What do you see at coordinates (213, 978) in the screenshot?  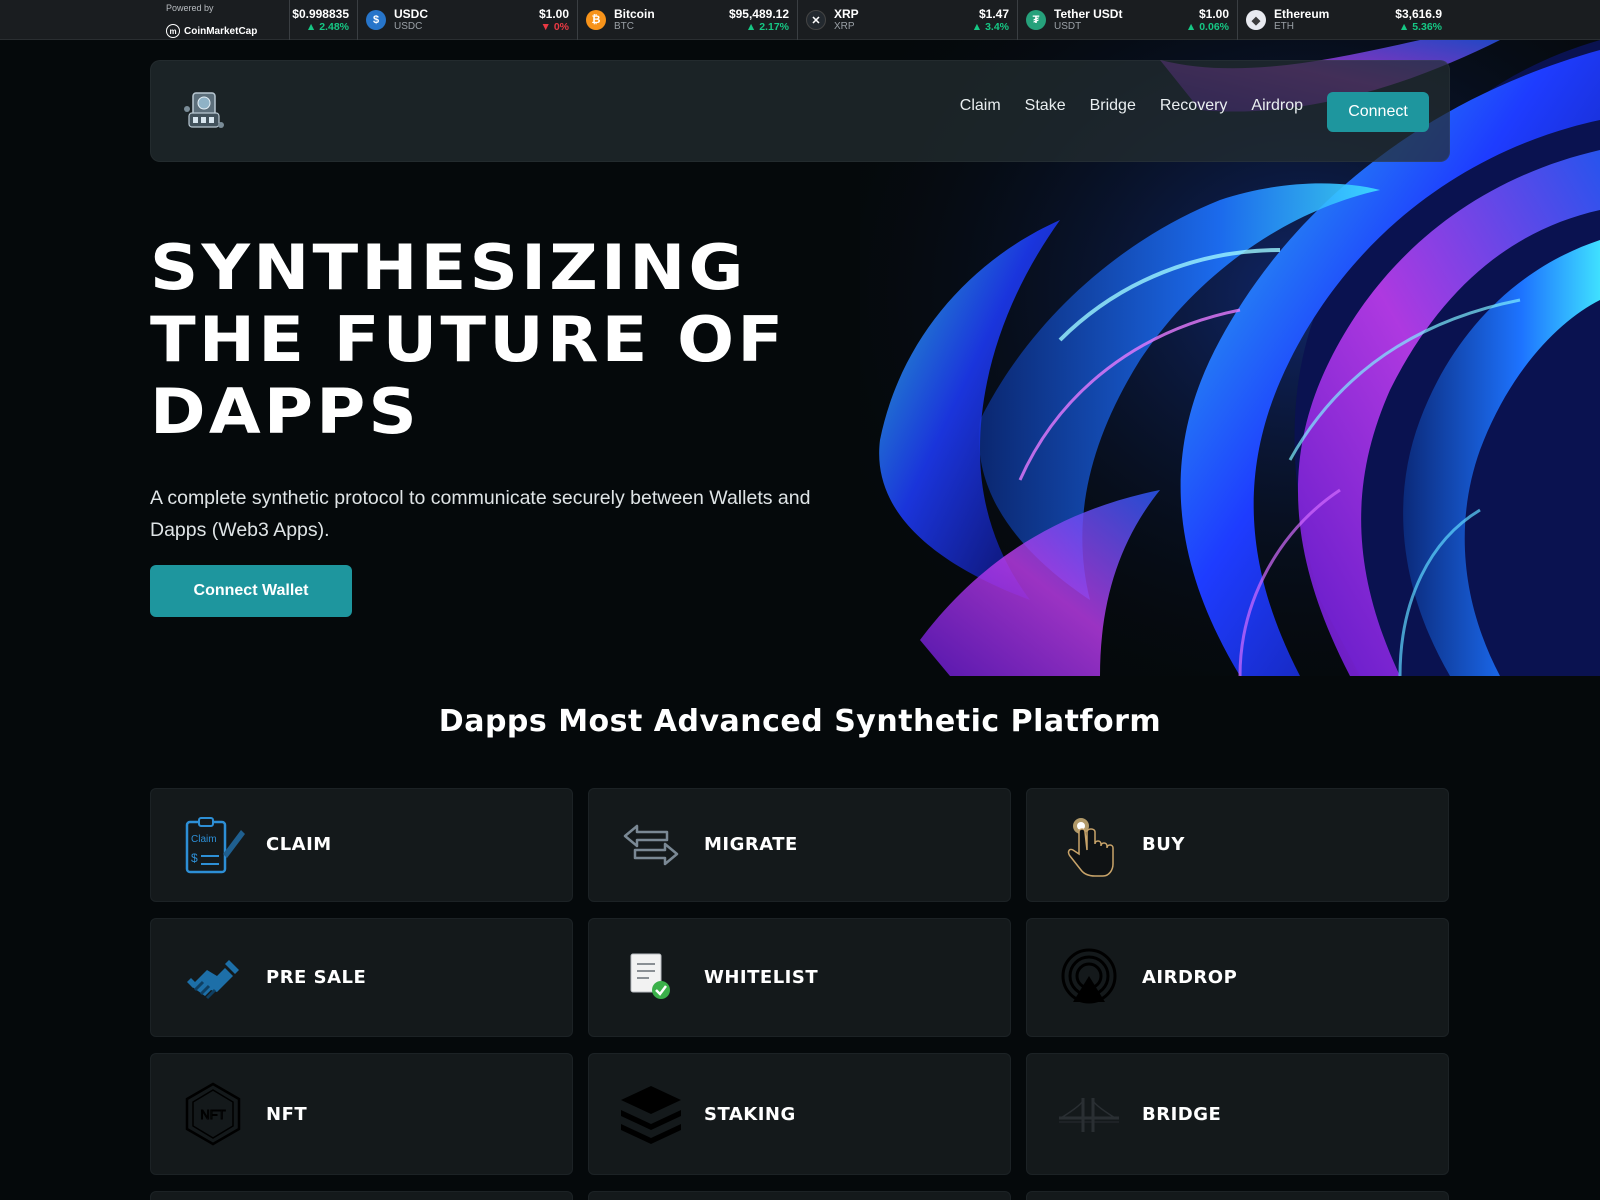 I see `presale-icon` at bounding box center [213, 978].